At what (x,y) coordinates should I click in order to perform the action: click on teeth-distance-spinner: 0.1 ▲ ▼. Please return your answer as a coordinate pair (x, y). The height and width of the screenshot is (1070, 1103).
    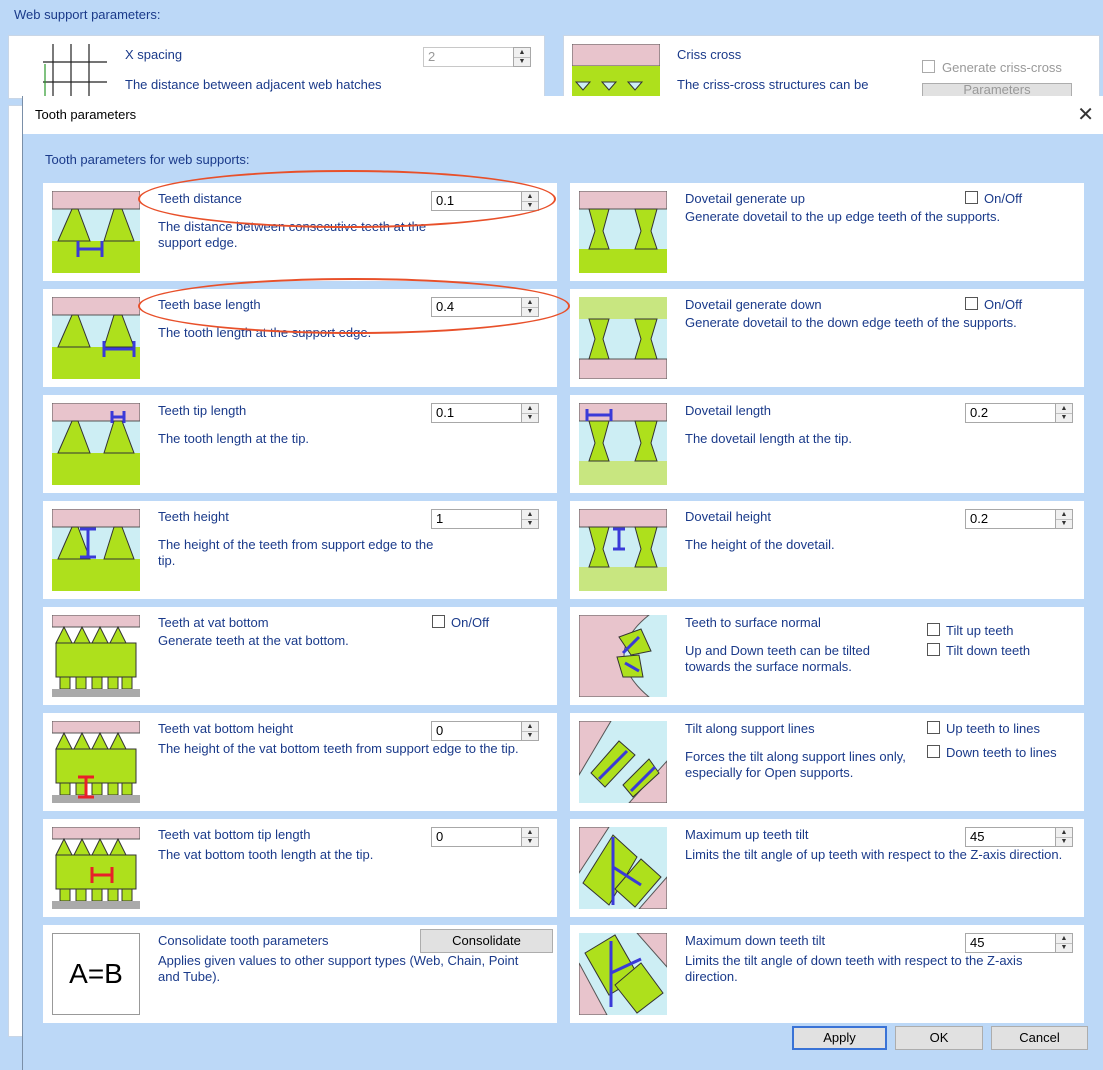
    Looking at the image, I should click on (485, 201).